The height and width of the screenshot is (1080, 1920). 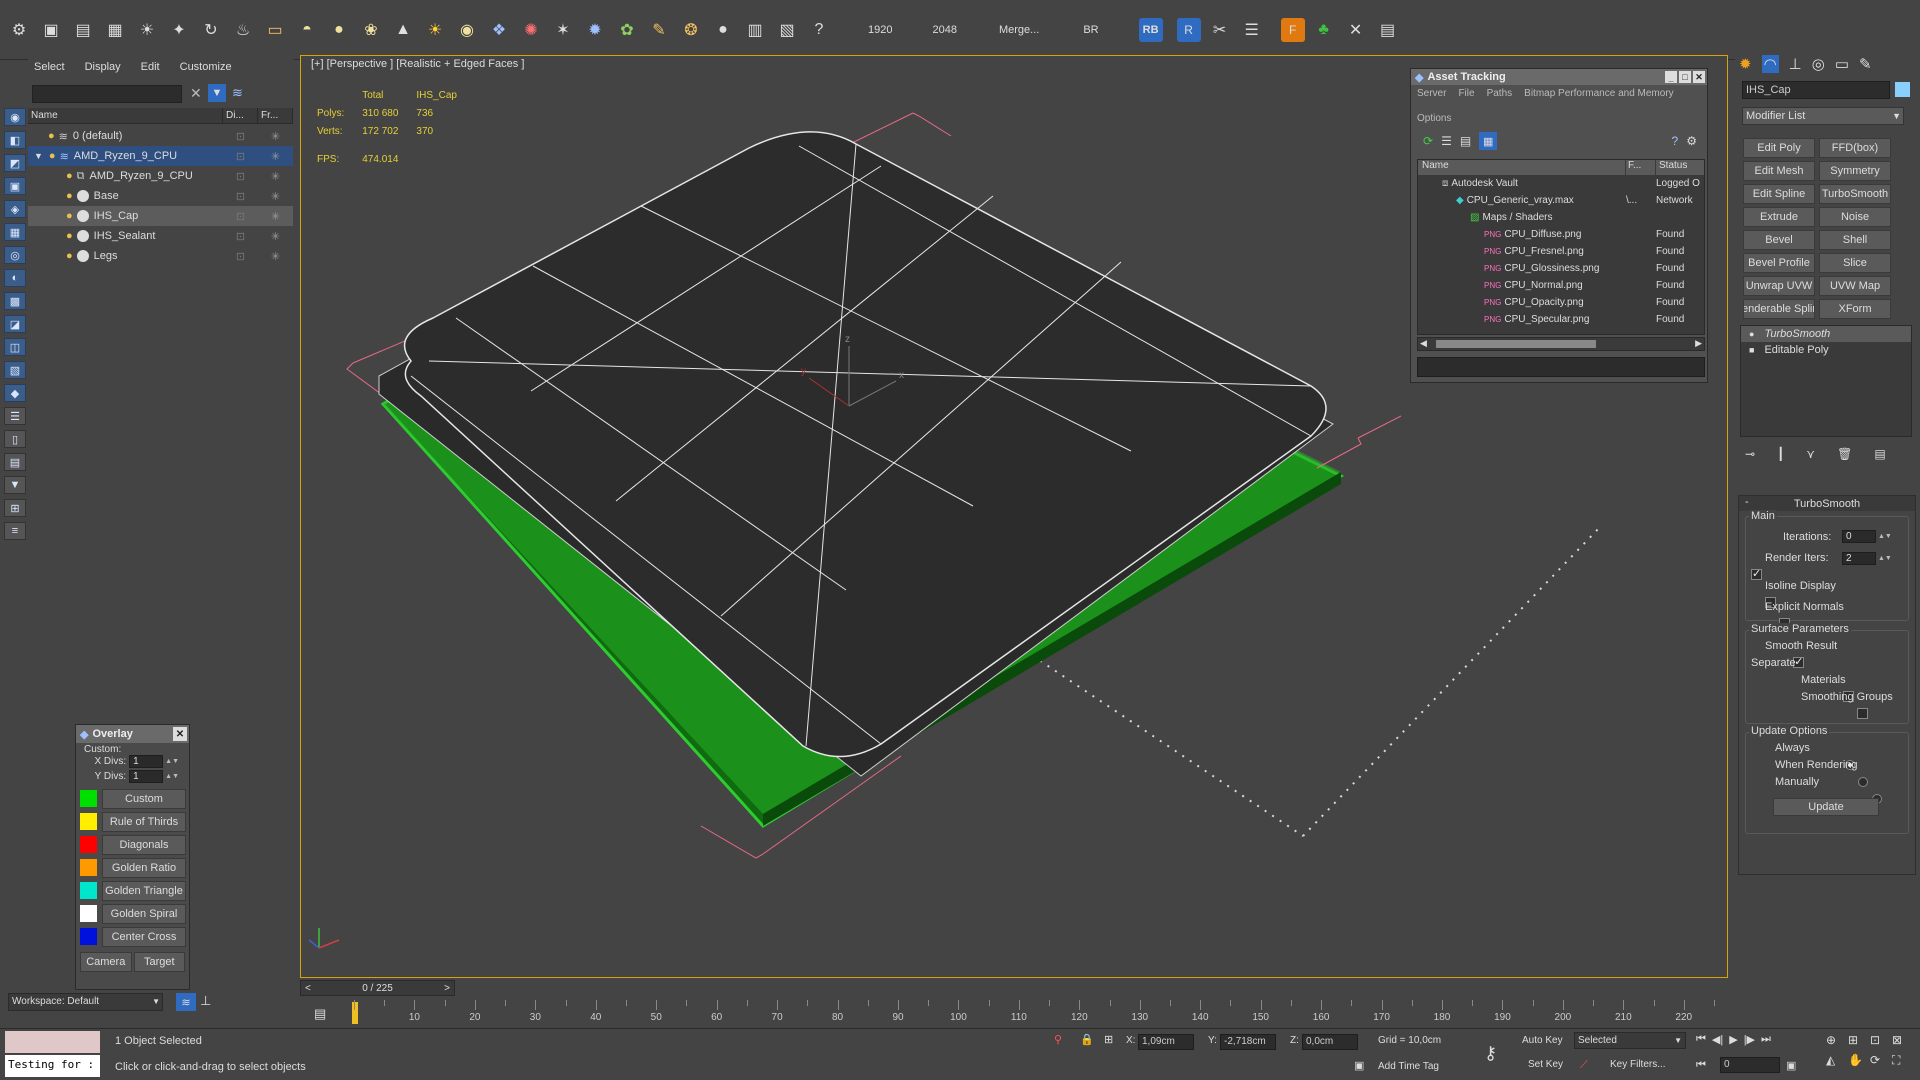 What do you see at coordinates (1855, 286) in the screenshot?
I see `uvw-map-button: UVW Map` at bounding box center [1855, 286].